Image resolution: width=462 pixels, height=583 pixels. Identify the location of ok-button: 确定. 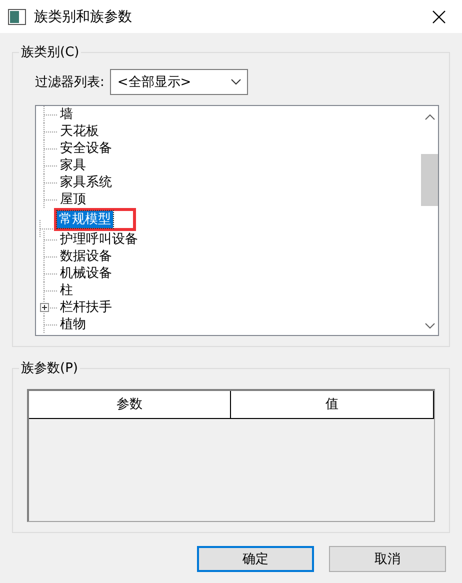
(255, 559).